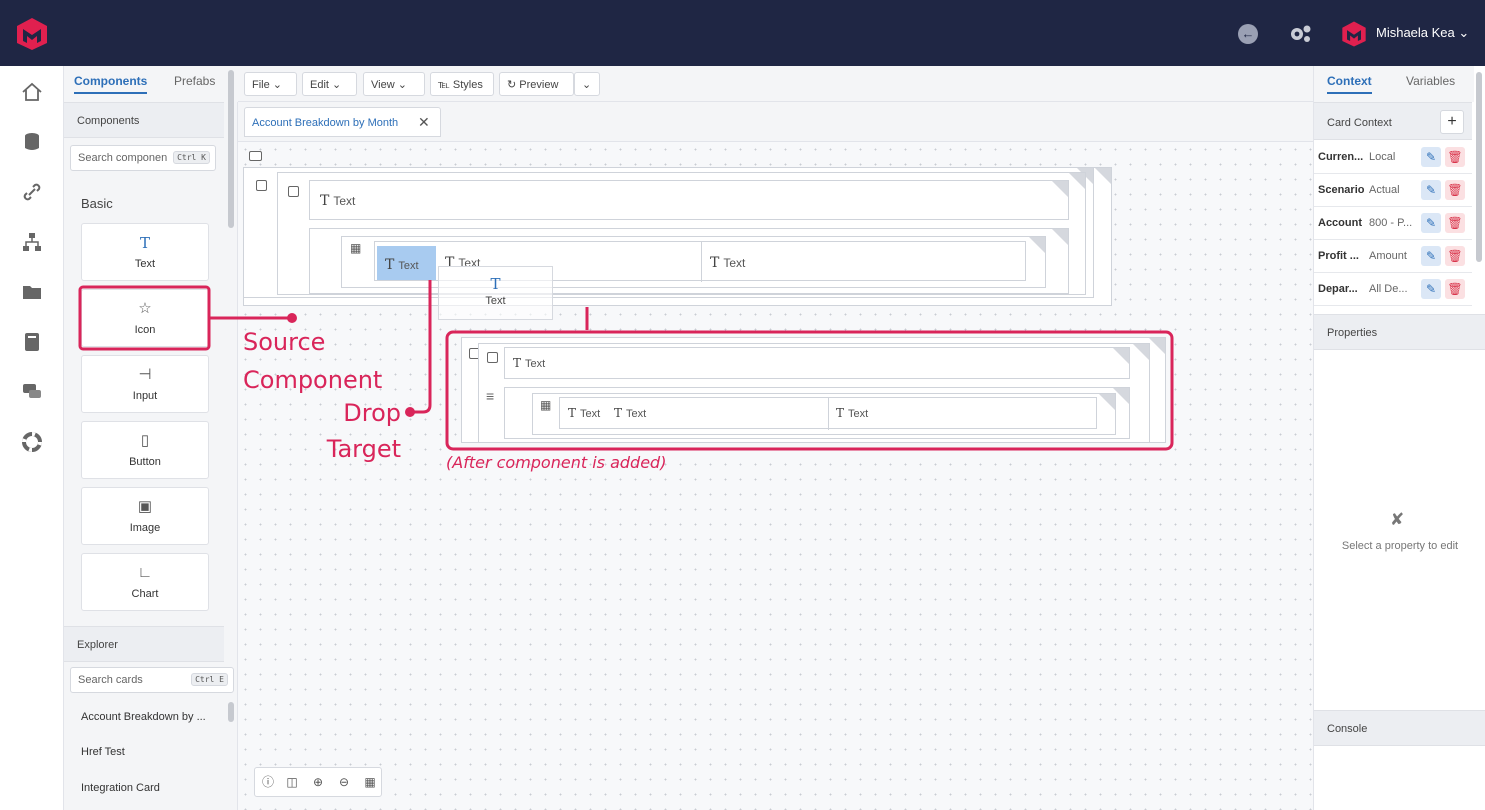  I want to click on card-search-input: Search cards Ctrl E, so click(152, 680).